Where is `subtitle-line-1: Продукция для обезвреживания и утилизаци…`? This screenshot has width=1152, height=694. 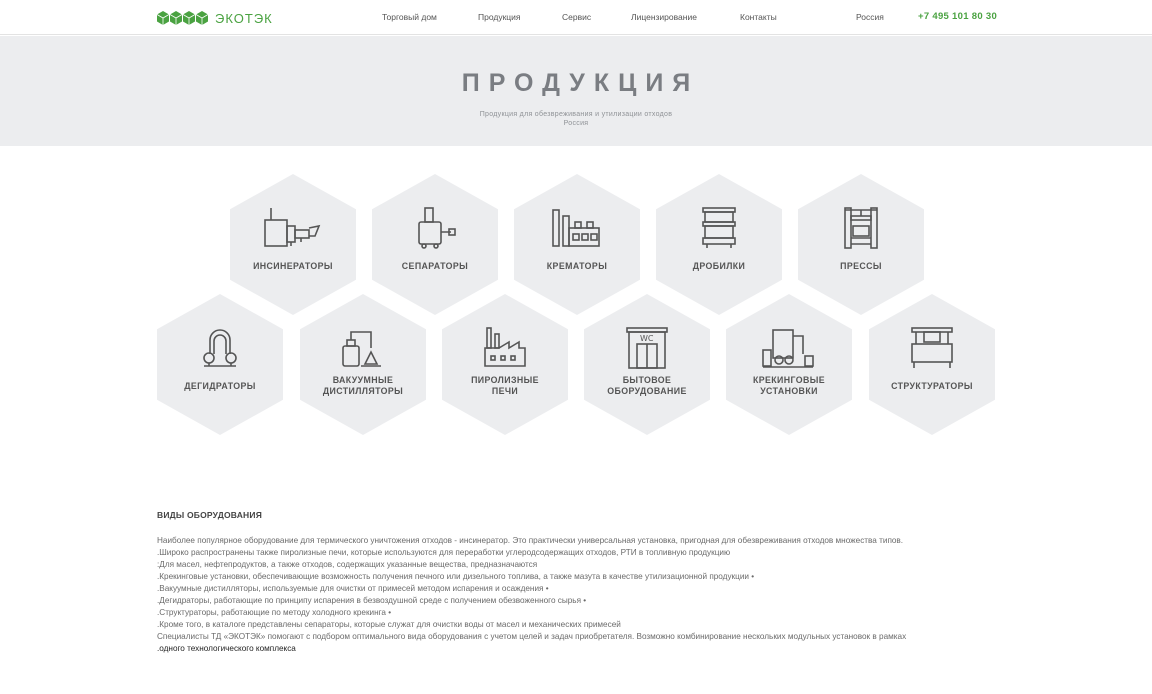
subtitle-line-1: Продукция для обезвреживания и утилизаци… is located at coordinates (576, 114).